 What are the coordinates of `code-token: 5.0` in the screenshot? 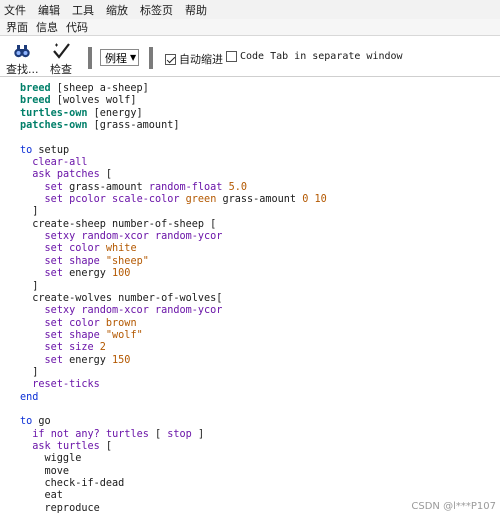 It's located at (237, 187).